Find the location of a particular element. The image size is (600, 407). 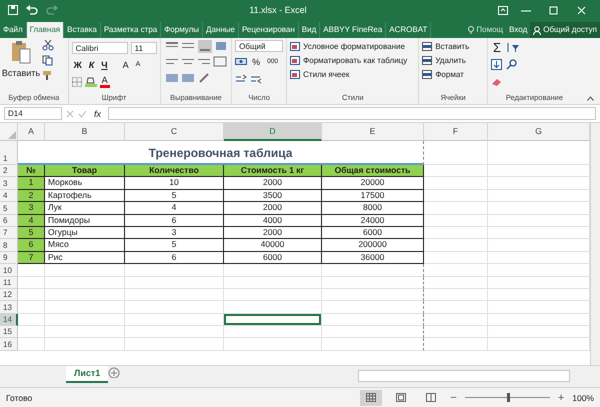

column-header: C is located at coordinates (174, 132).